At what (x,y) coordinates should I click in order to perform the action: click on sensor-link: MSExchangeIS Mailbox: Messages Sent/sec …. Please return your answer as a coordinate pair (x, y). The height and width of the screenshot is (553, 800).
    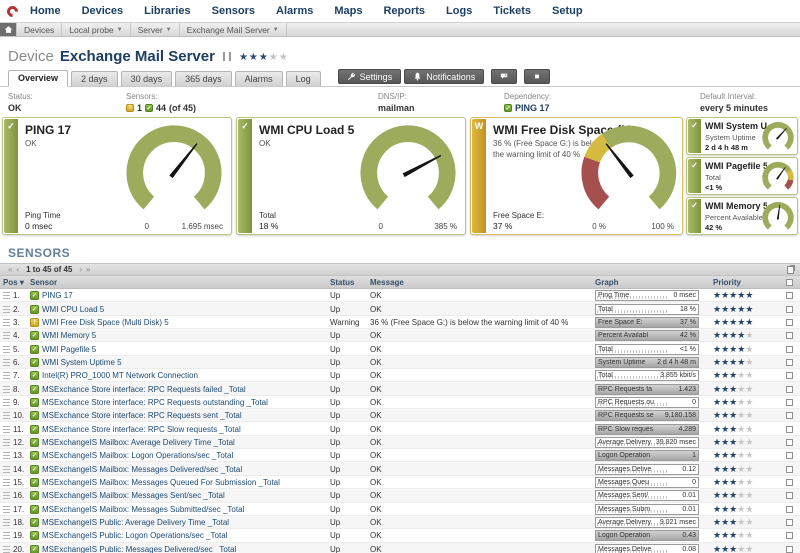
    Looking at the image, I should click on (133, 495).